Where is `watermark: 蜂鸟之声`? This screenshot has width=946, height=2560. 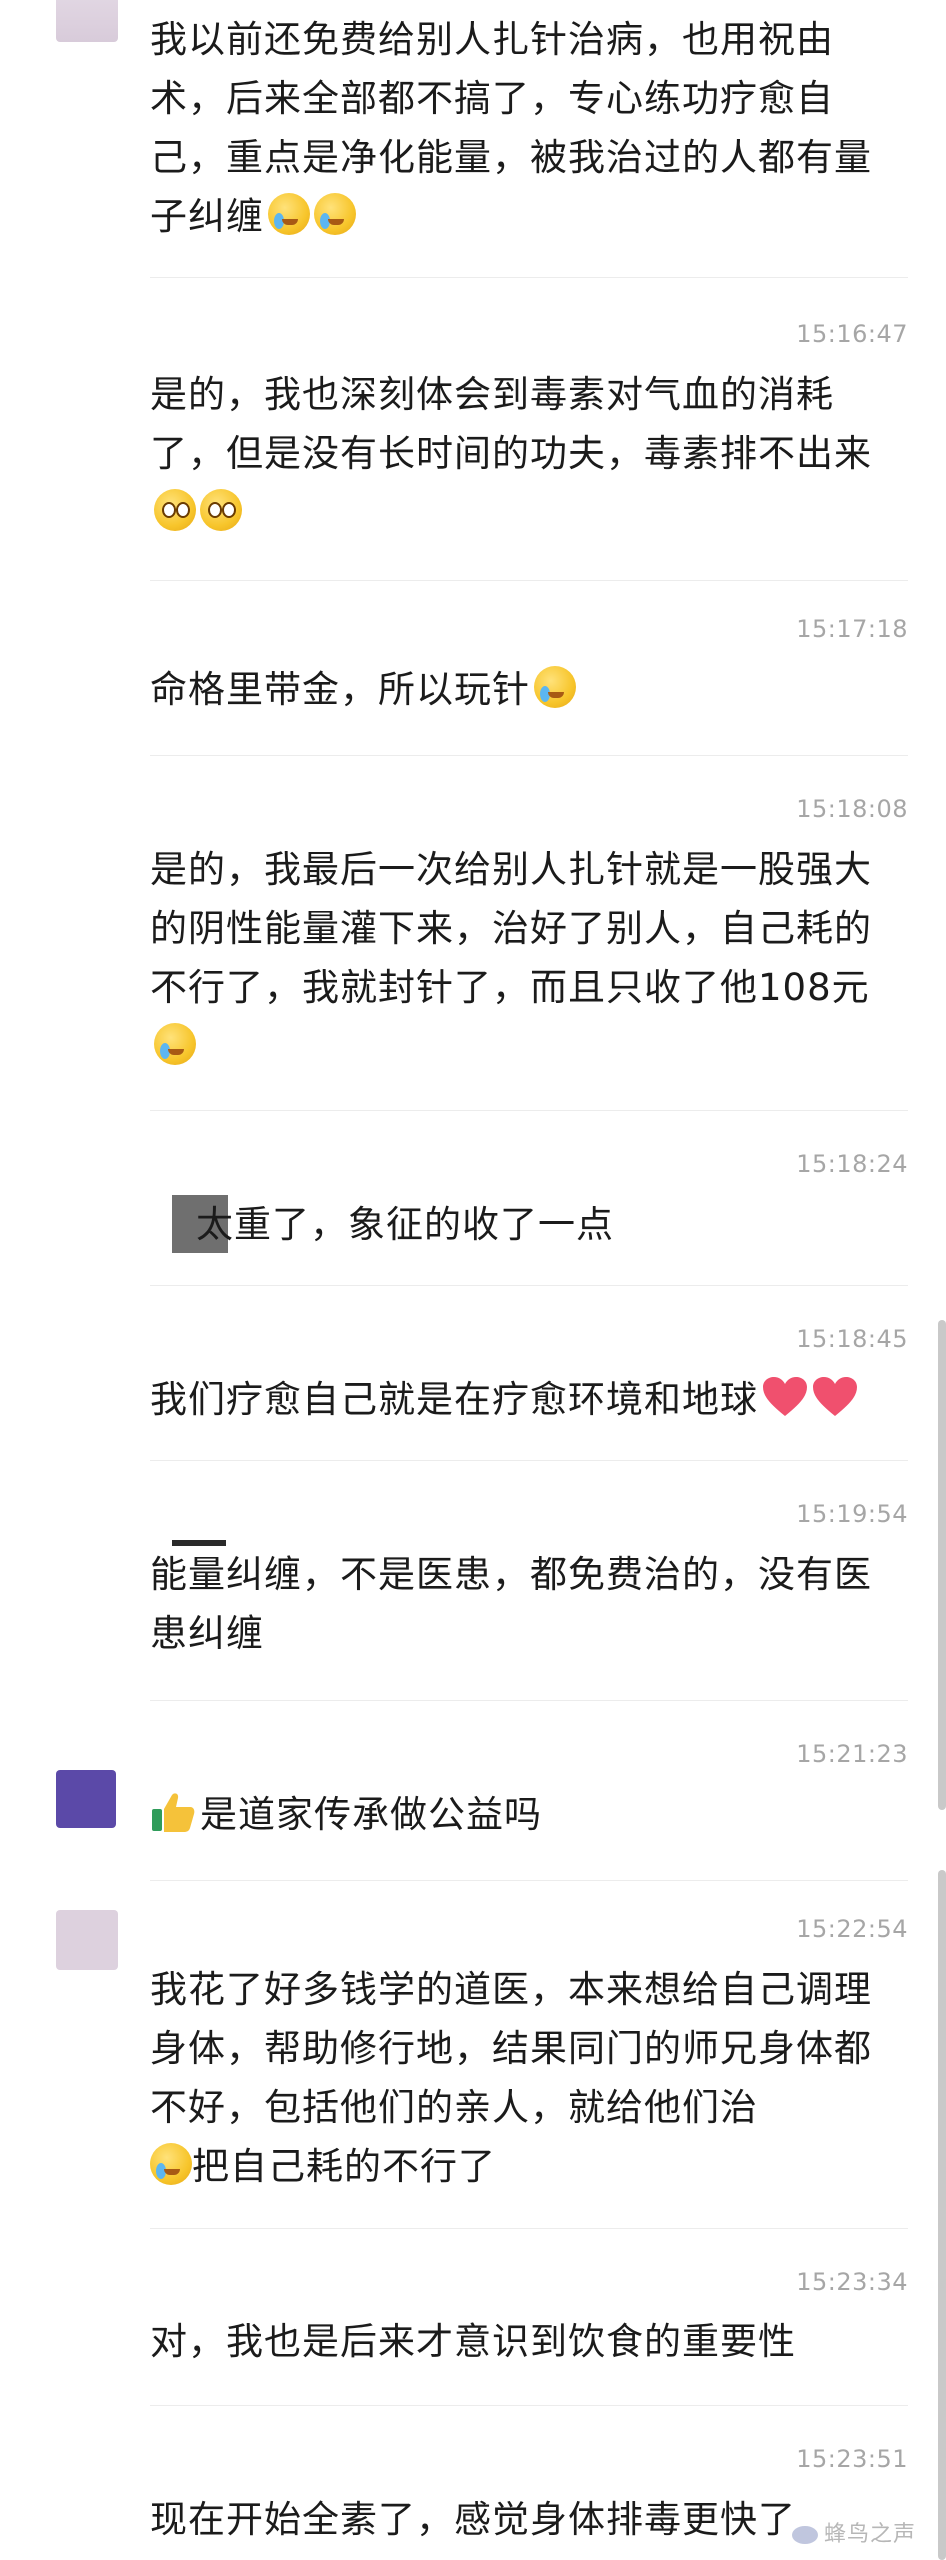
watermark: 蜂鸟之声 is located at coordinates (853, 2532).